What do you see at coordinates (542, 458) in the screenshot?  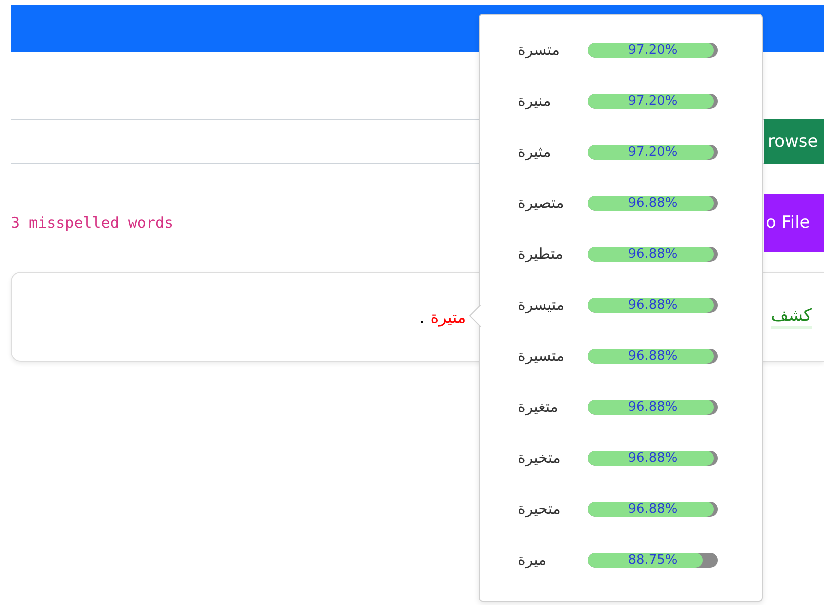 I see `suggestion-word: متخيرة` at bounding box center [542, 458].